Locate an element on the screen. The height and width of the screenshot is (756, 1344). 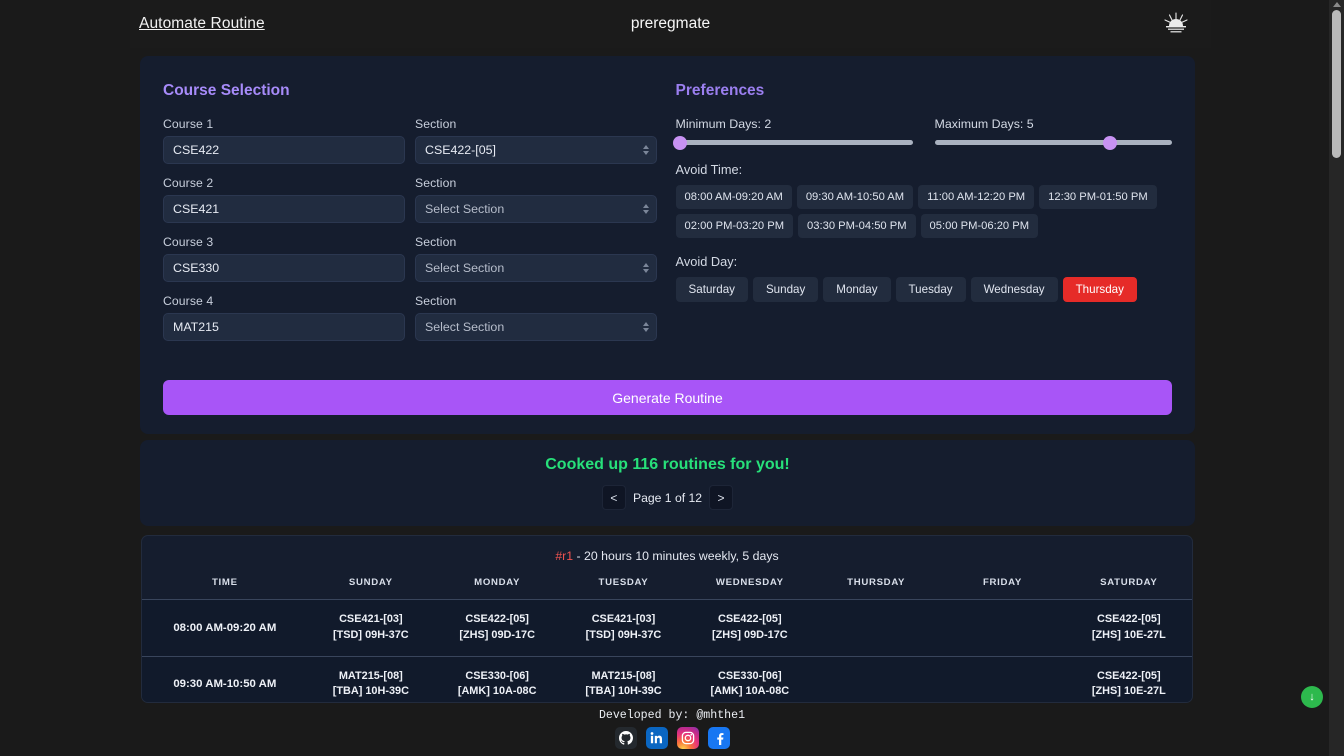
page-footer: Developed by: @mhthe1 is located at coordinates (672, 730).